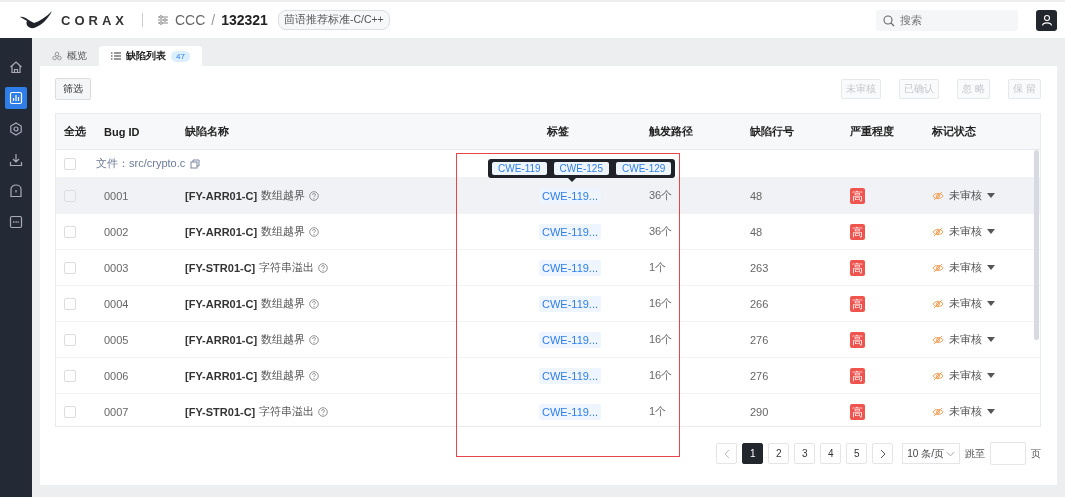 This screenshot has height=497, width=1065. Describe the element at coordinates (73, 89) in the screenshot. I see `filter-button: 筛选` at that location.